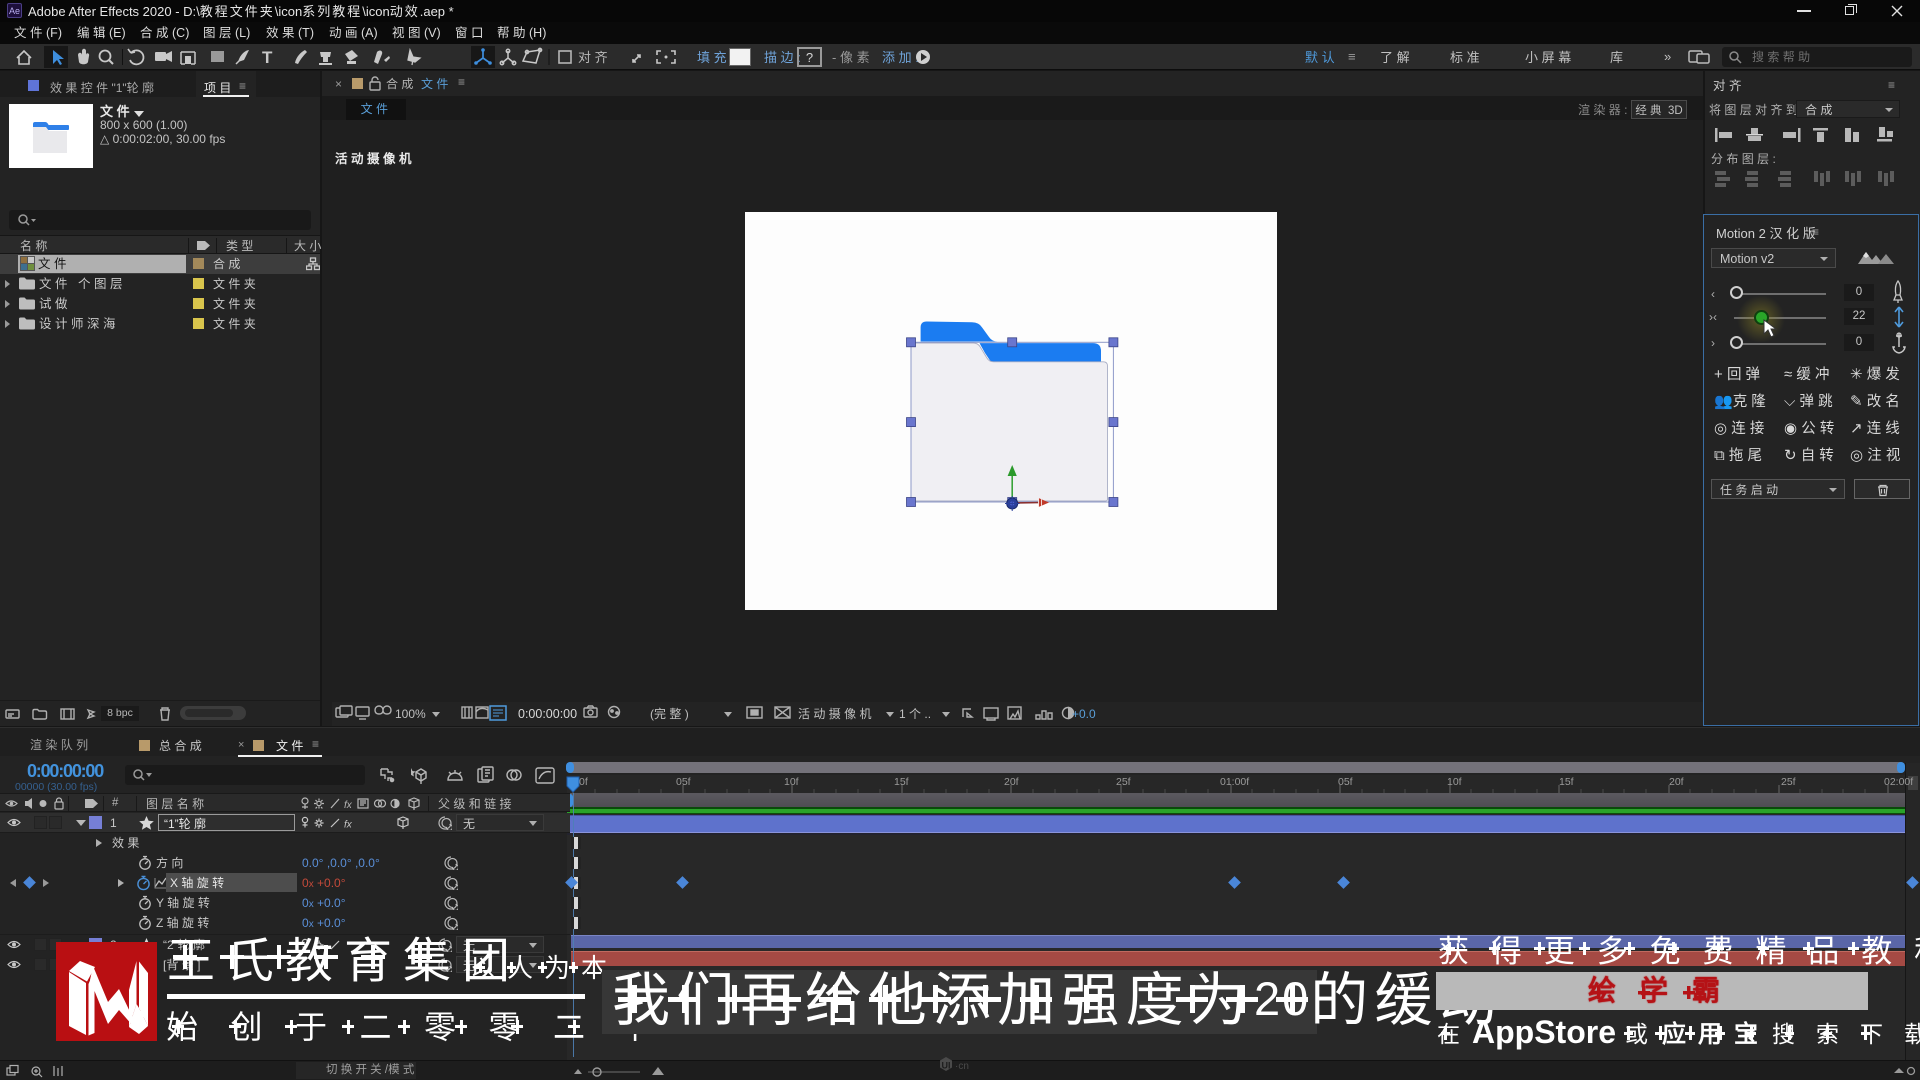 The width and height of the screenshot is (1920, 1080). Describe the element at coordinates (348, 825) in the screenshot. I see `svg-text: fx` at that location.